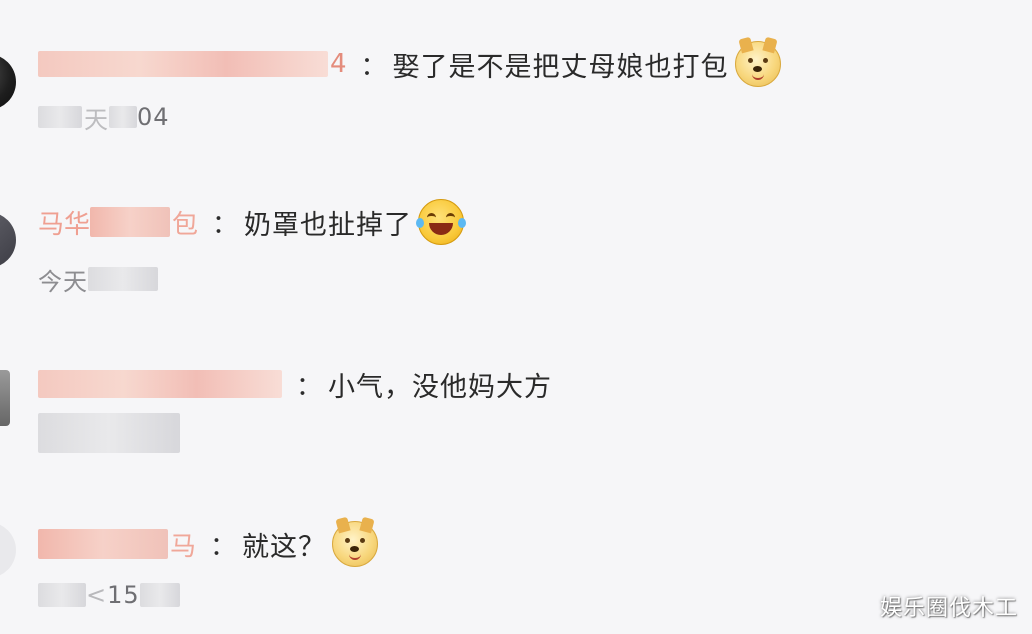 This screenshot has width=1032, height=634. I want to click on comment-meta: < 15, so click(109, 595).